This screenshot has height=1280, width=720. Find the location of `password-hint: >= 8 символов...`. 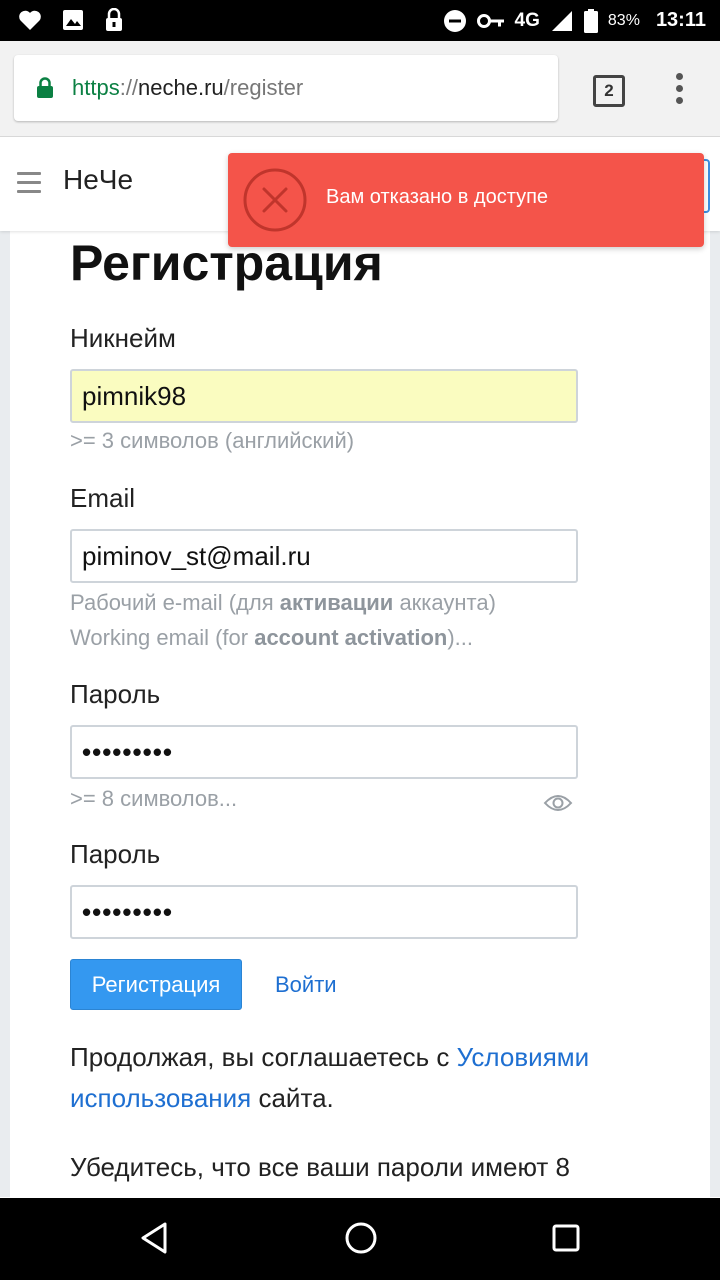

password-hint: >= 8 символов... is located at coordinates (154, 798).